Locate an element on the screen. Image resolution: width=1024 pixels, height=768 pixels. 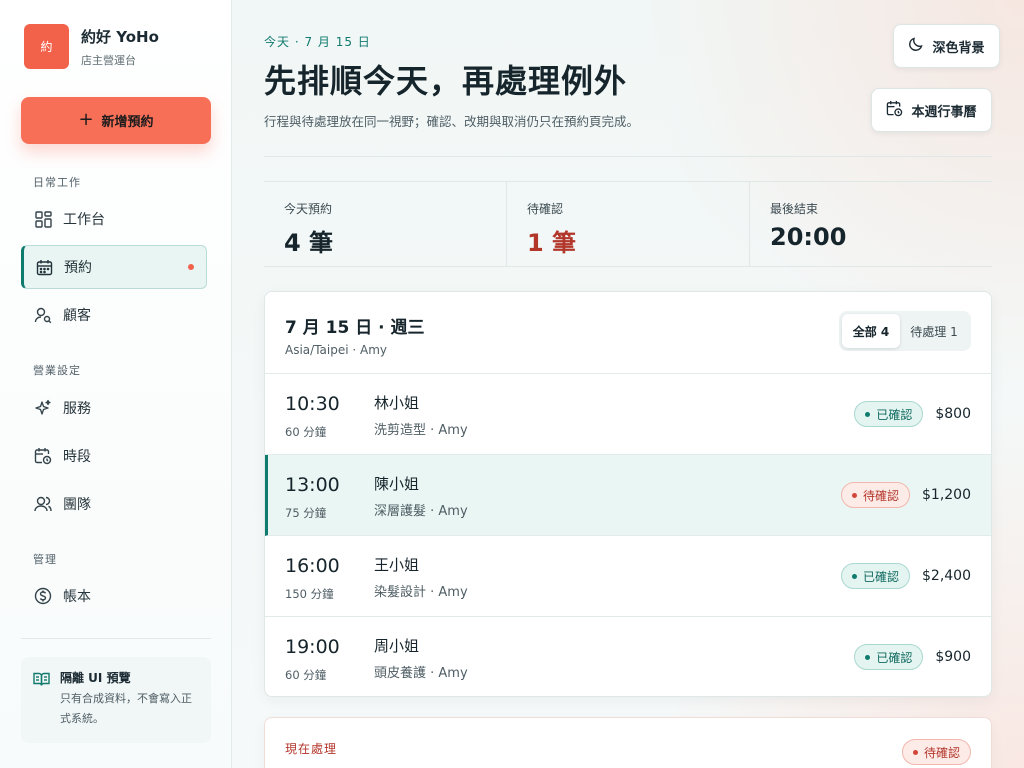
schedule-subtitle: Asia/Taipei · Amy is located at coordinates (336, 350).